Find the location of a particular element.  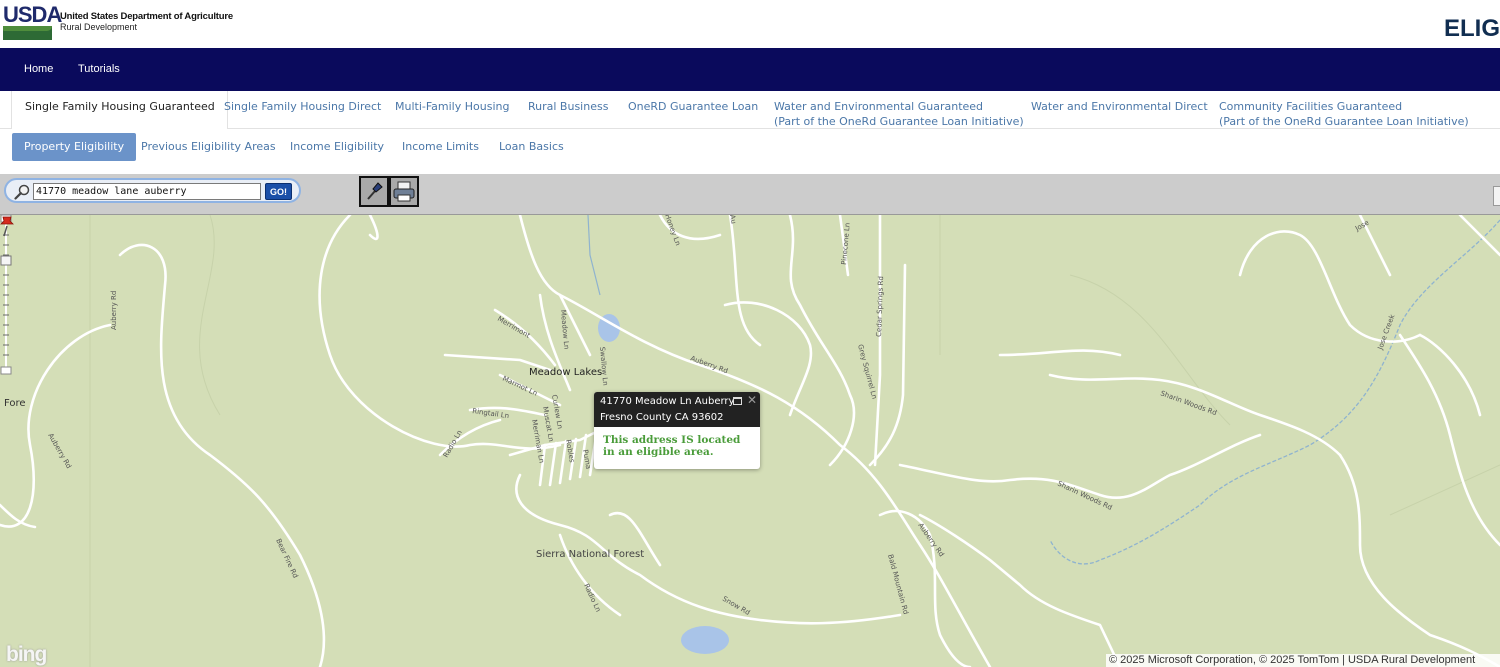

road-label: Bald Mountain Rd is located at coordinates (898, 584).